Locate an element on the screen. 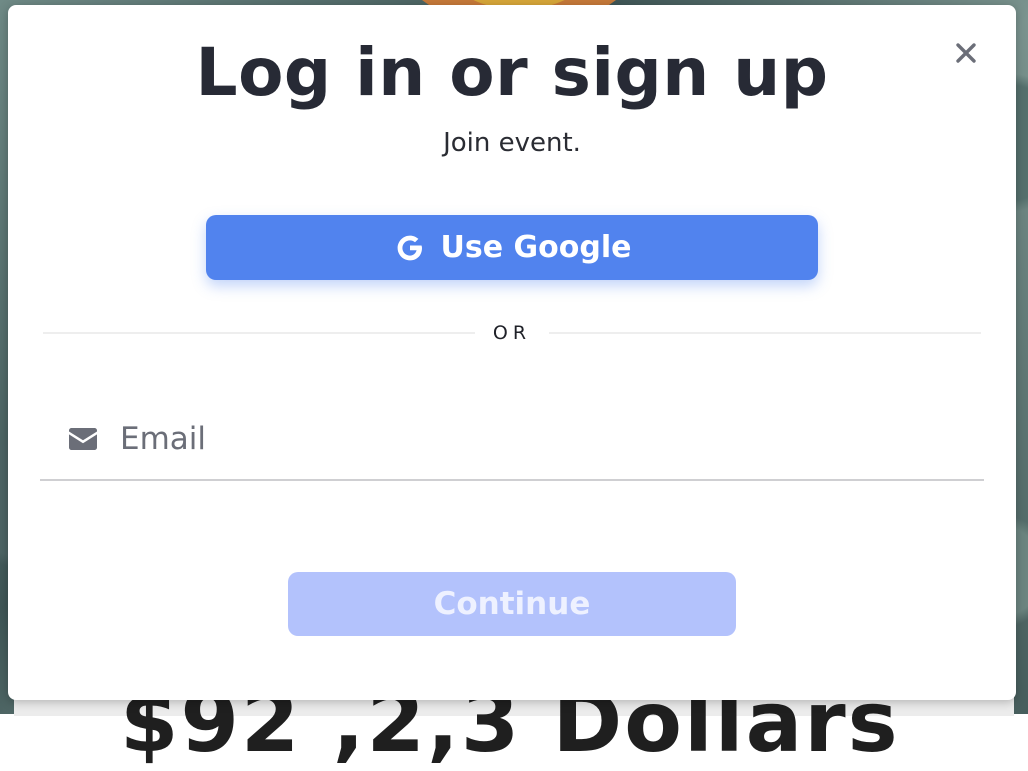  continue-button: Continue is located at coordinates (512, 604).